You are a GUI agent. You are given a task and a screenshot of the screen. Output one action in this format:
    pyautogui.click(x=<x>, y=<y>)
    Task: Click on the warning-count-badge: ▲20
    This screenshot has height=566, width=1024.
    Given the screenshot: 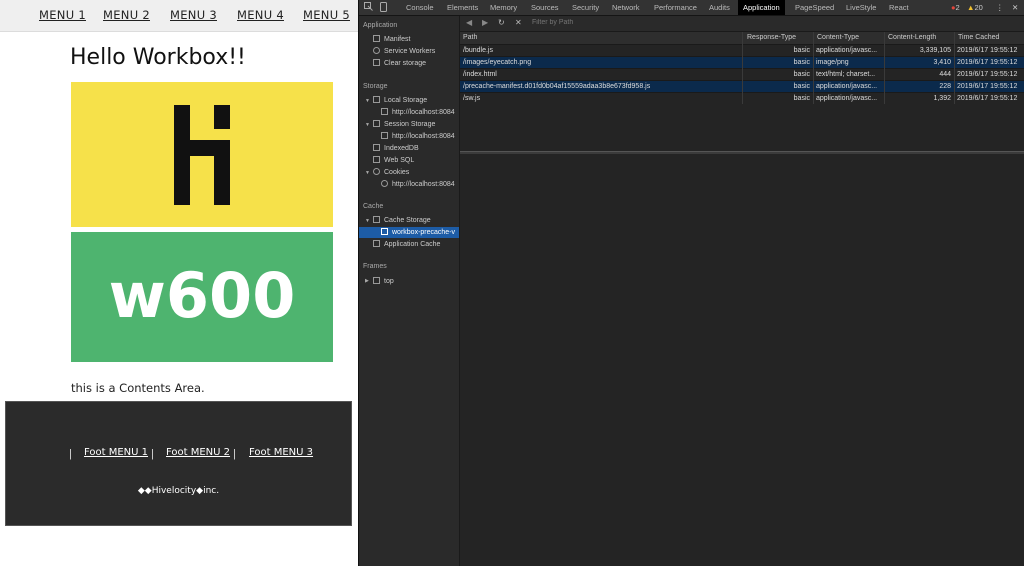 What is the action you would take?
    pyautogui.click(x=975, y=7)
    